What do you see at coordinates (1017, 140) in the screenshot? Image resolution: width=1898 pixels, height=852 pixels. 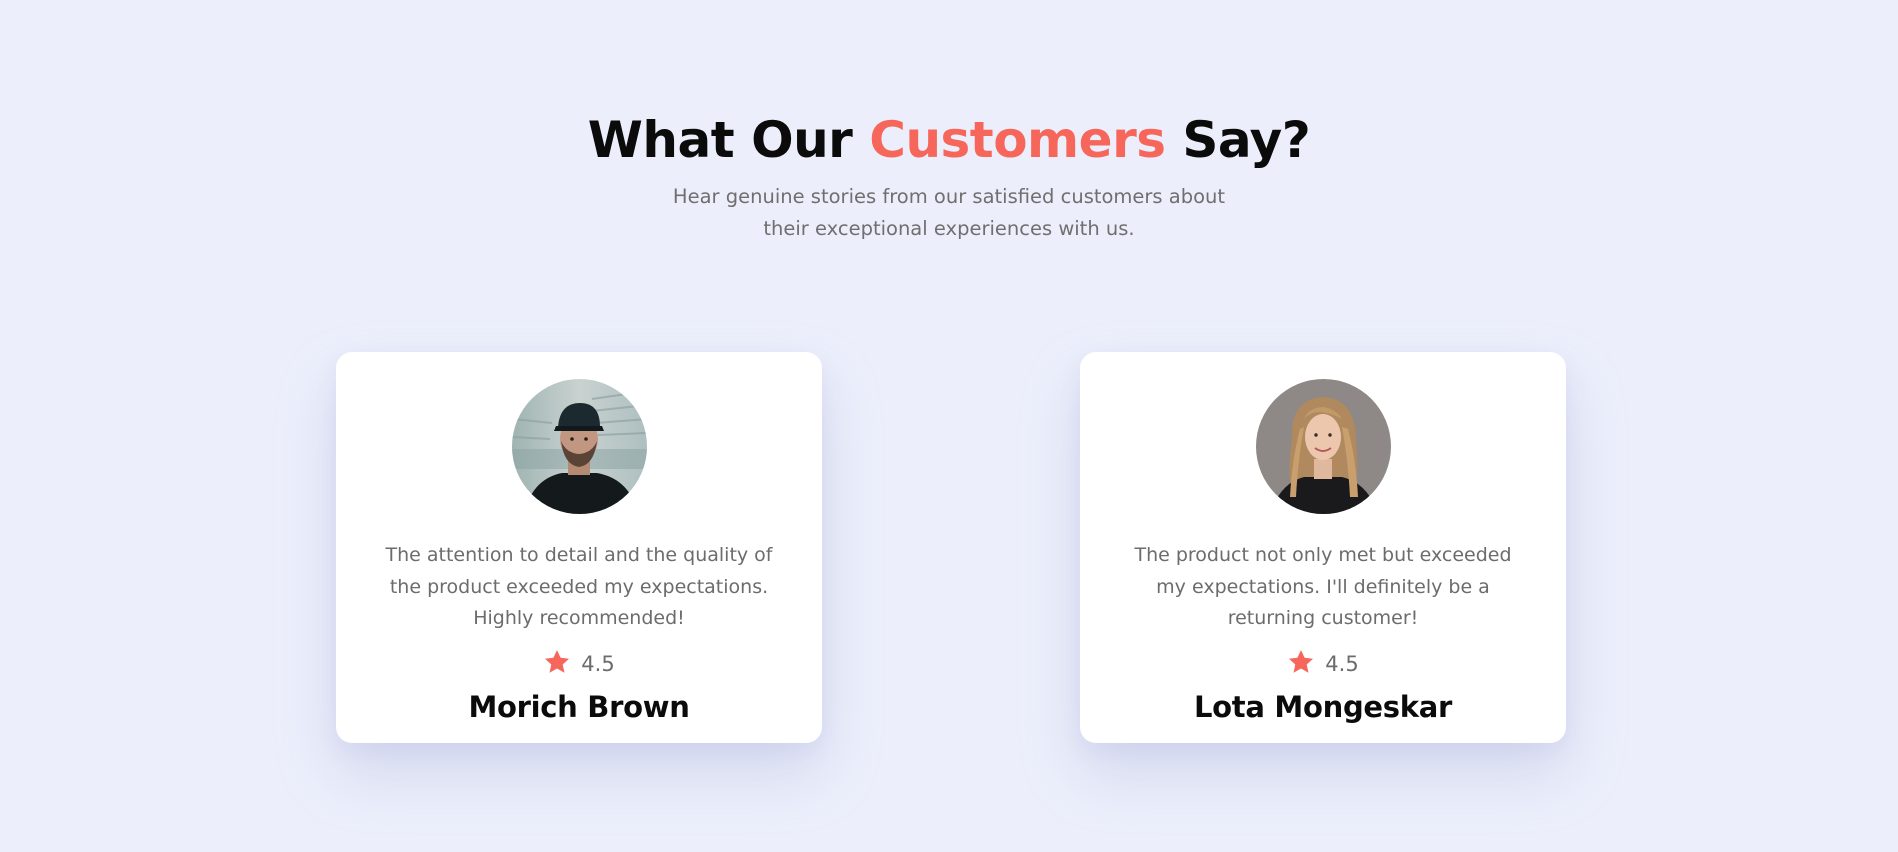 I see `title-accent: Customers` at bounding box center [1017, 140].